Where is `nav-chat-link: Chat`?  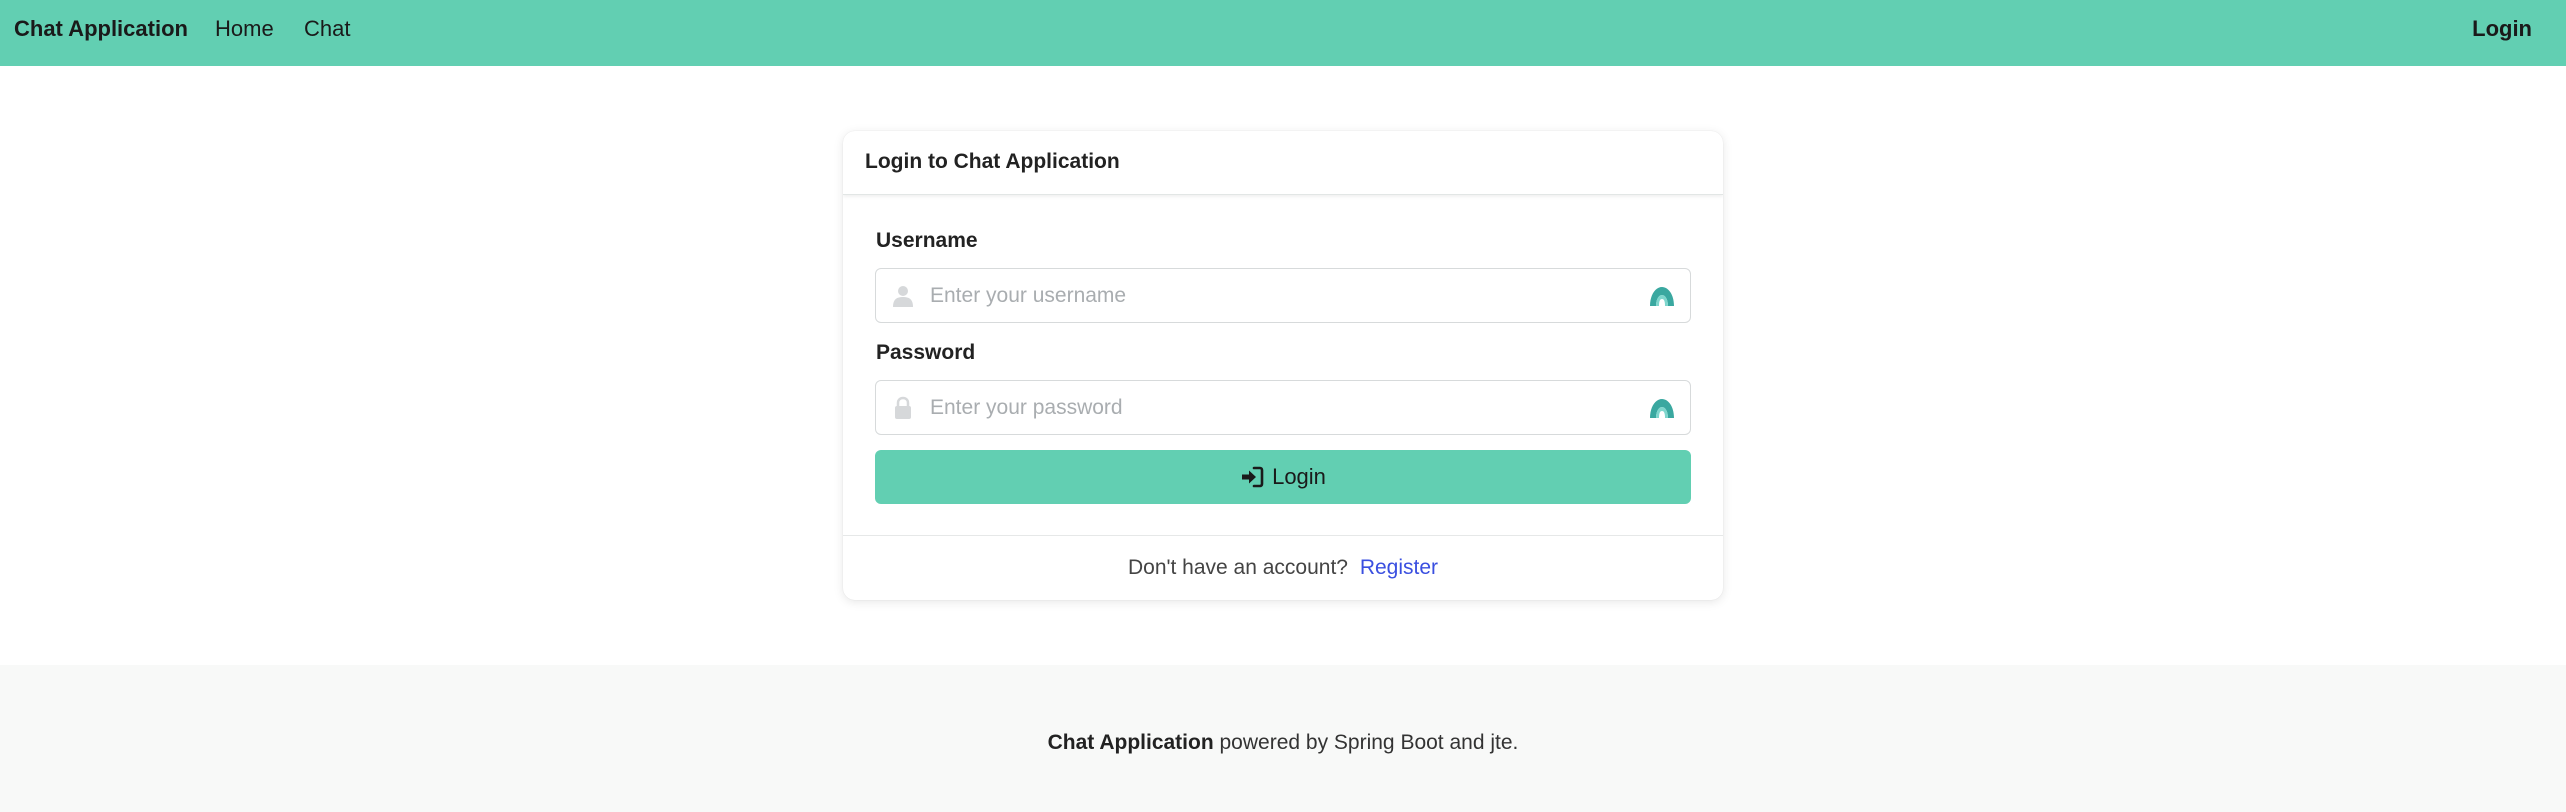
nav-chat-link: Chat is located at coordinates (327, 29).